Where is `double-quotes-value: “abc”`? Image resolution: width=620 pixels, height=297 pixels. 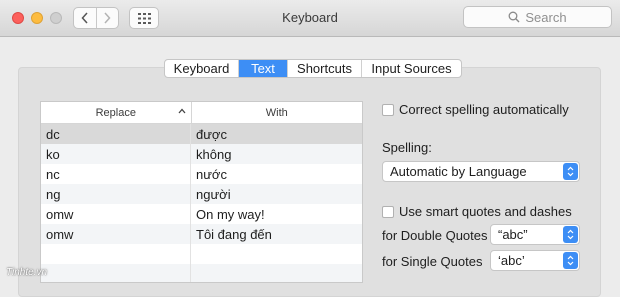 double-quotes-value: “abc” is located at coordinates (513, 234).